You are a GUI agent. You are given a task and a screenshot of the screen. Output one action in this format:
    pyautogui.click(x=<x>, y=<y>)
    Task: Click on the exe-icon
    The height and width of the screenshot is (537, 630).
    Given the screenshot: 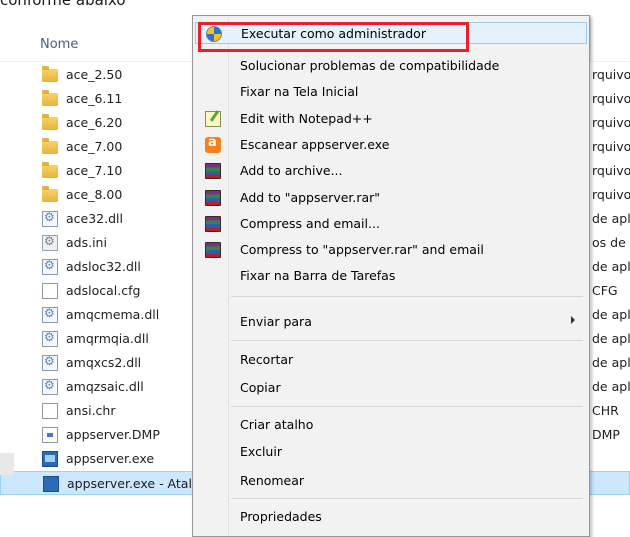 What is the action you would take?
    pyautogui.click(x=50, y=459)
    